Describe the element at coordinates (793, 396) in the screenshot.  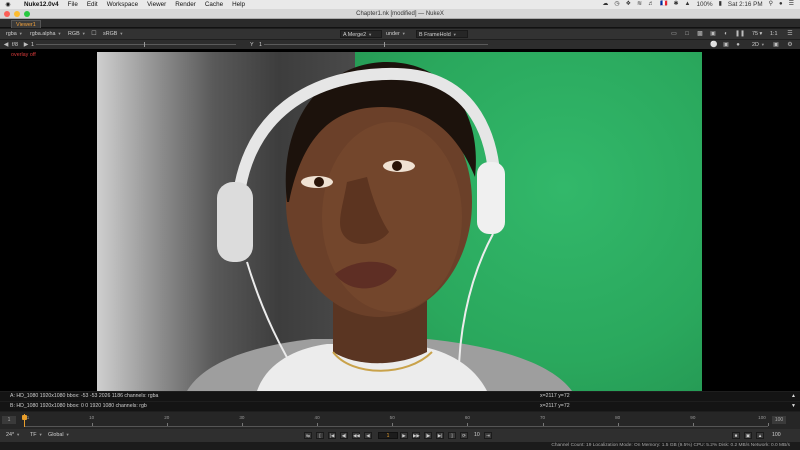
I see `info-up-icon: ▲` at that location.